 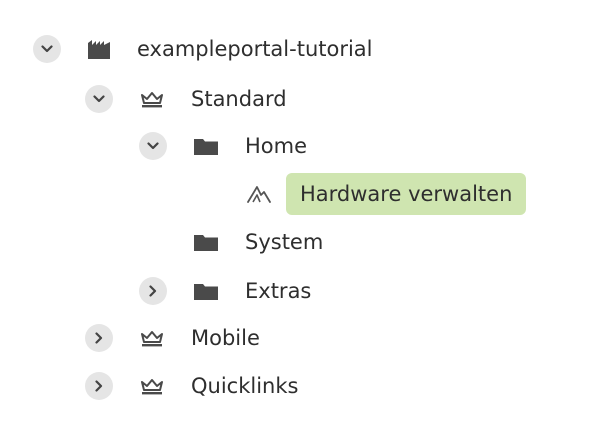 I want to click on tree-node-quicklinks: Quicklinks, so click(x=298, y=386).